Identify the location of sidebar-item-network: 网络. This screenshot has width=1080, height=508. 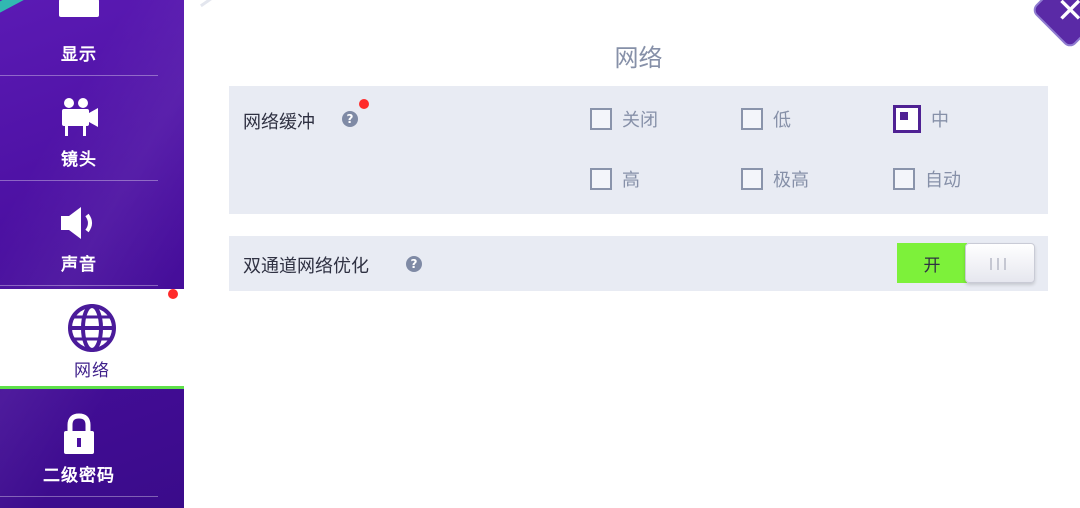
(92, 339).